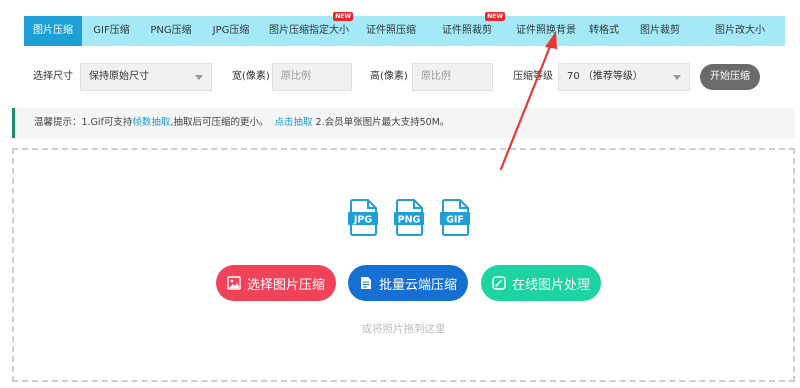 This screenshot has height=388, width=800. I want to click on online-edit-icon, so click(499, 283).